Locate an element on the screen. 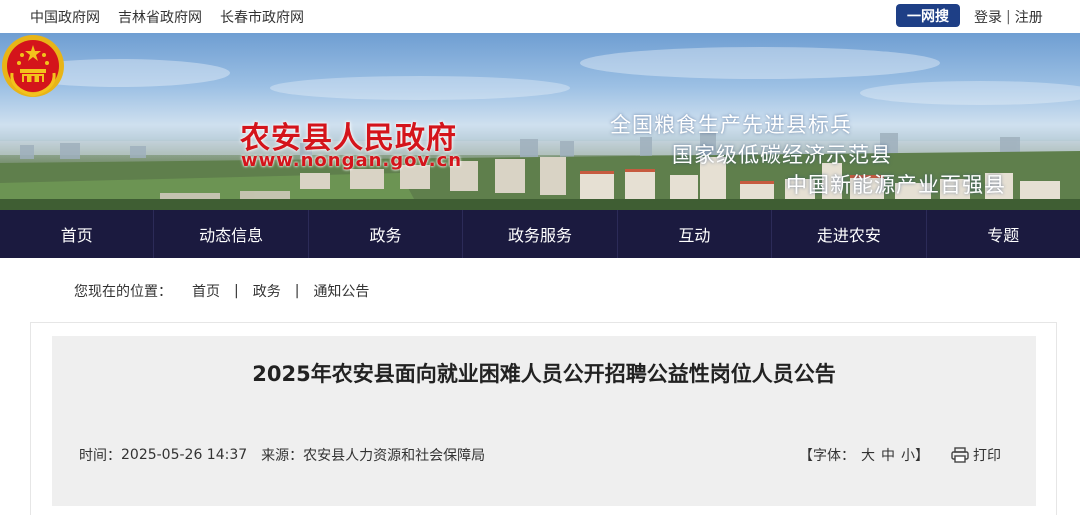  source-label: 来源： is located at coordinates (282, 456).